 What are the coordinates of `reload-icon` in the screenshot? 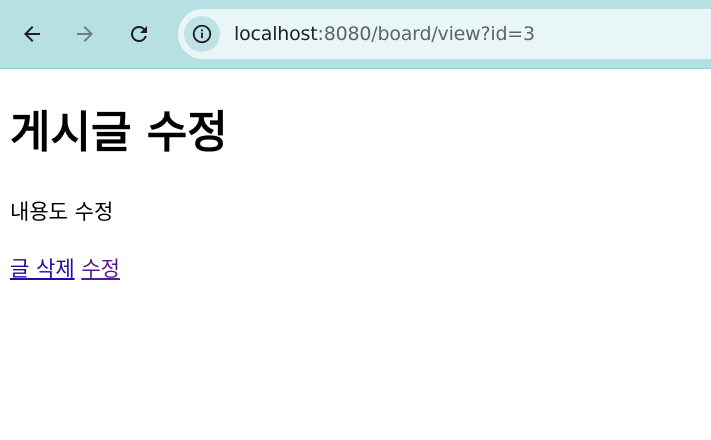 It's located at (138, 33).